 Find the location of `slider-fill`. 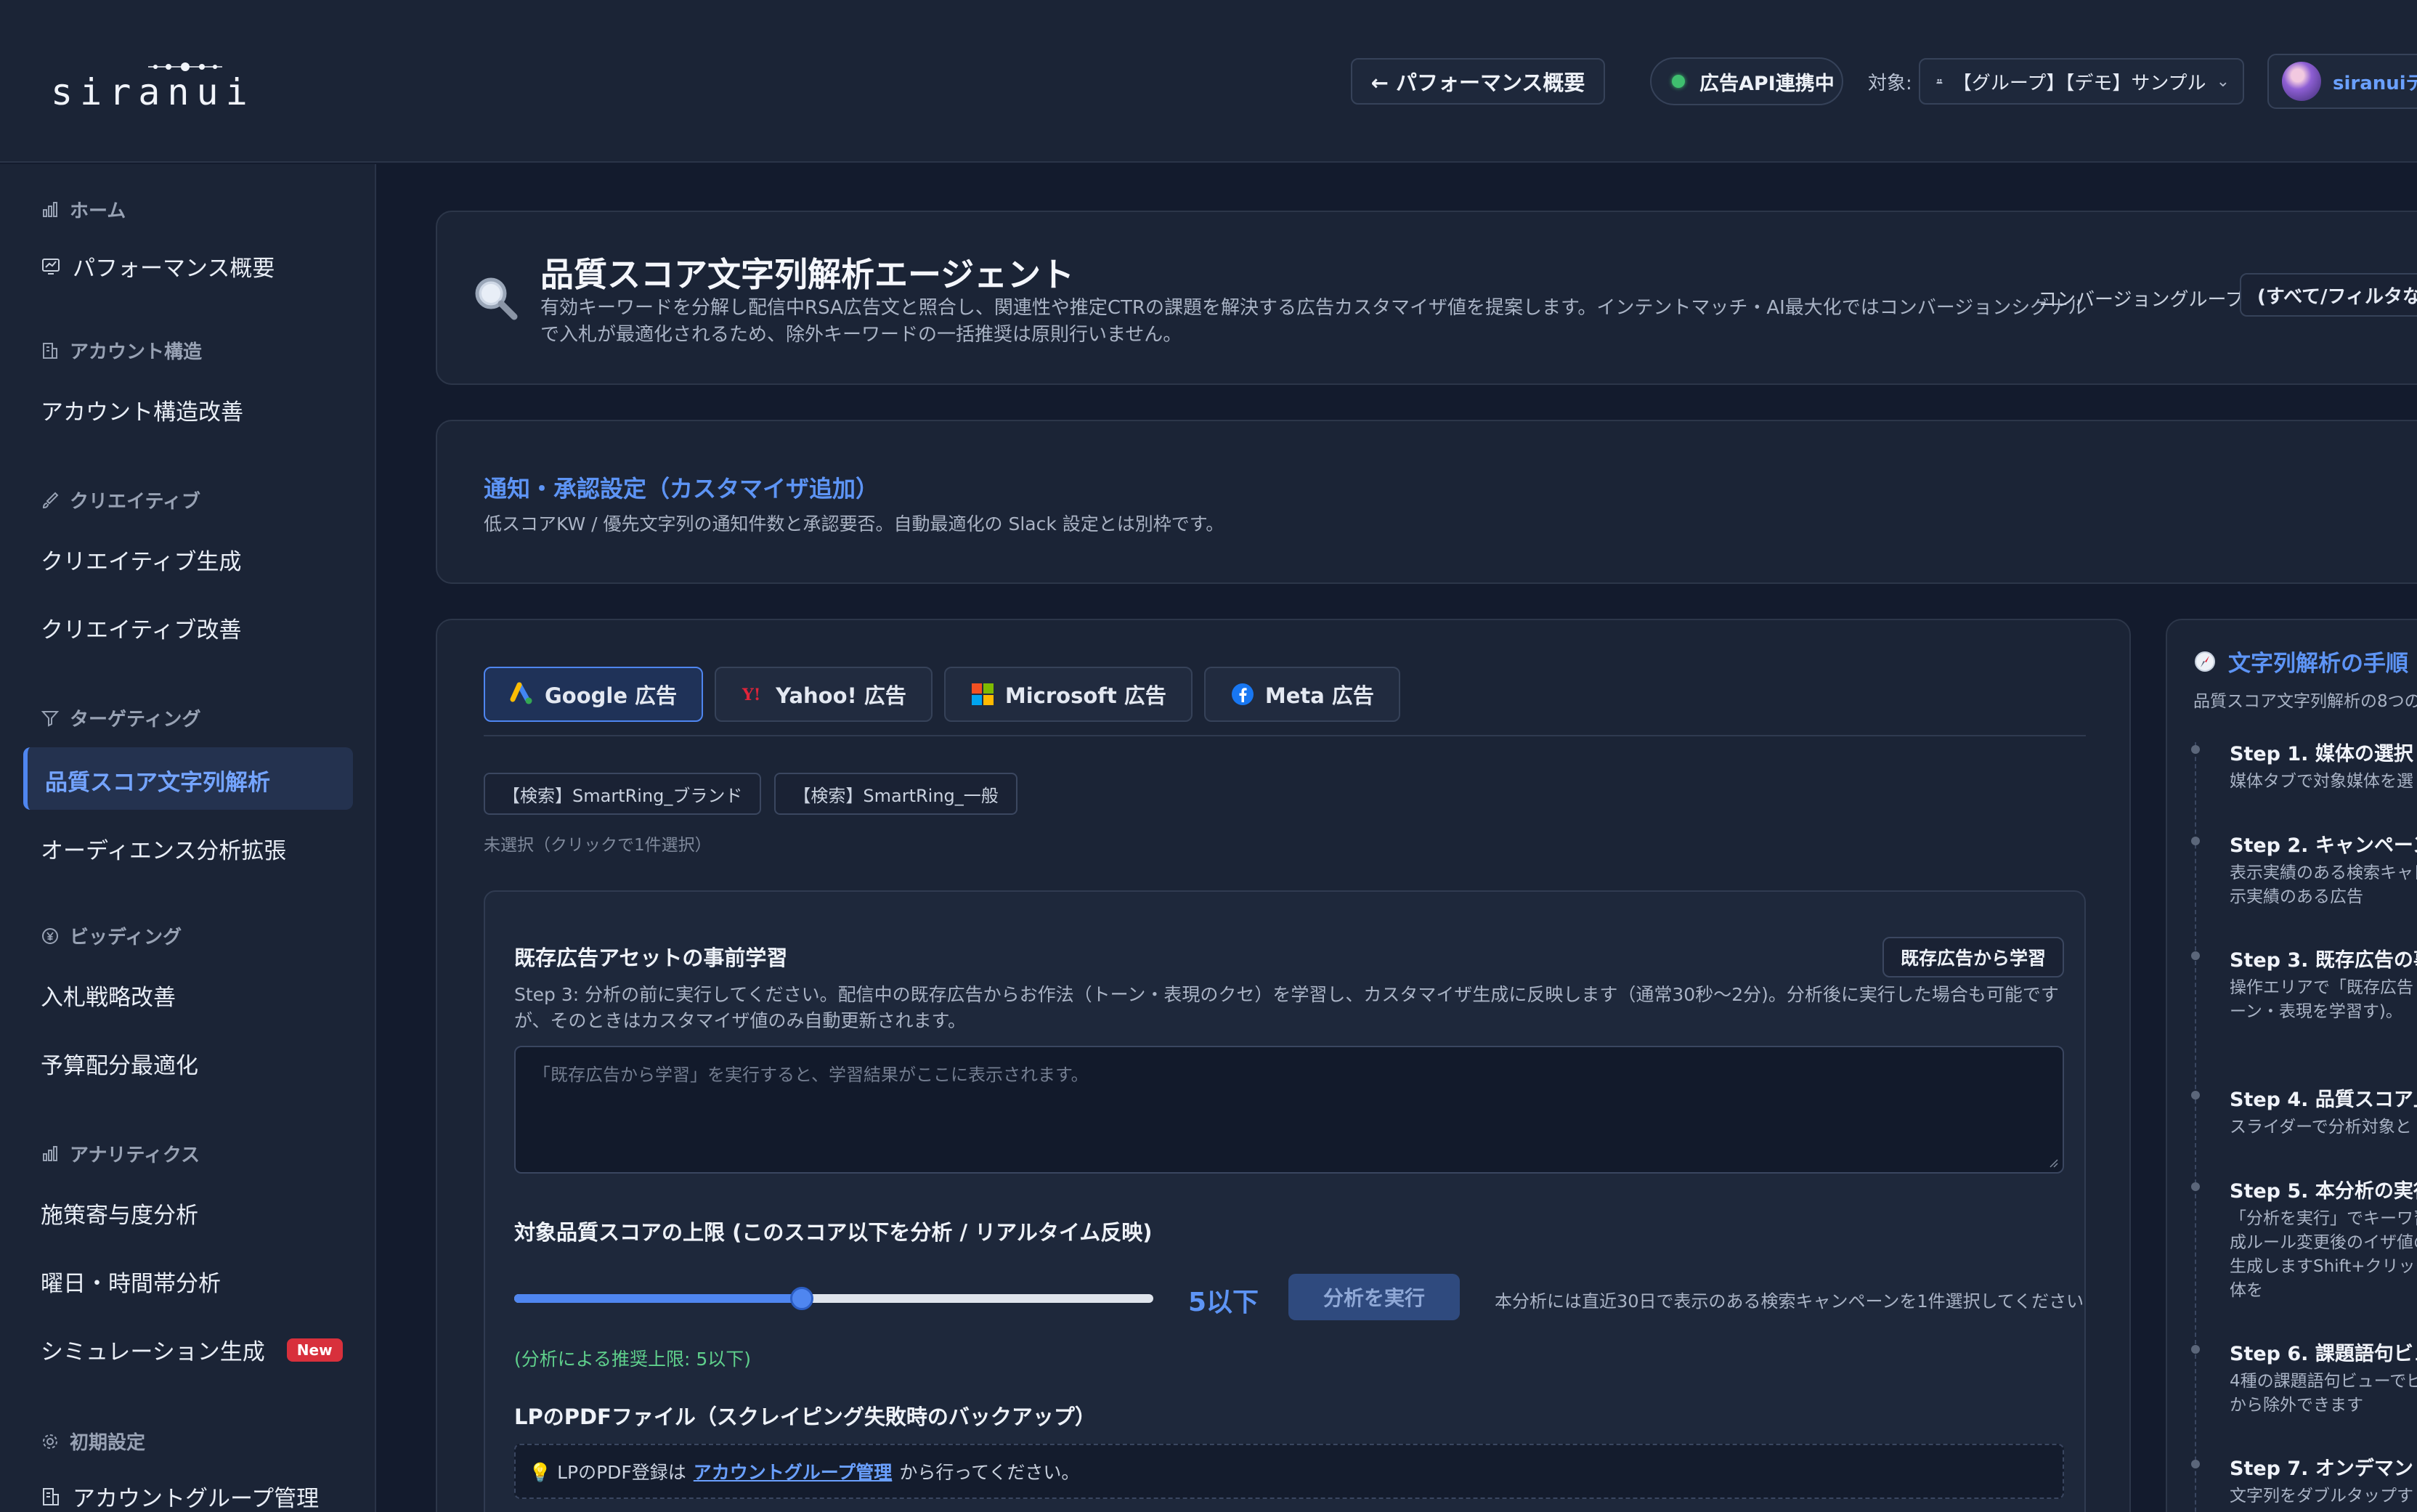

slider-fill is located at coordinates (658, 1298).